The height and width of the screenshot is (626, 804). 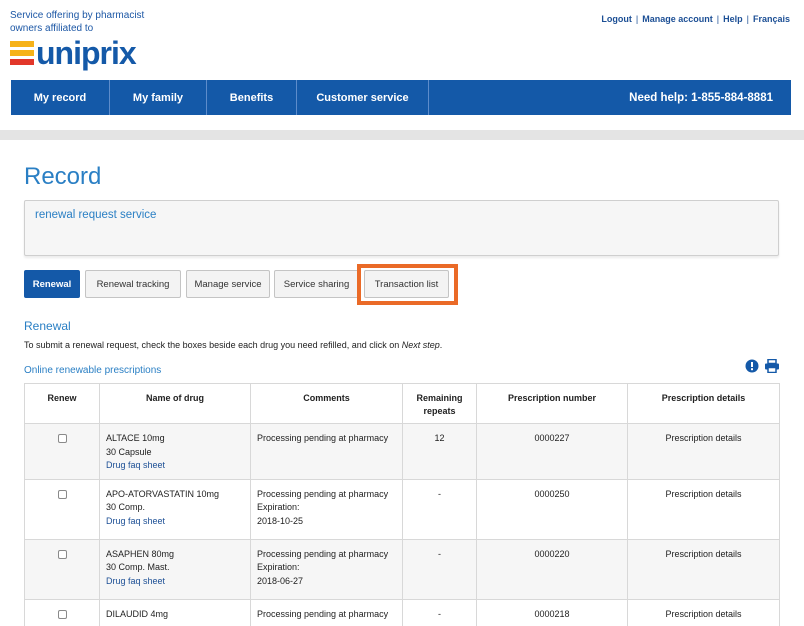 I want to click on print-icon, so click(x=772, y=366).